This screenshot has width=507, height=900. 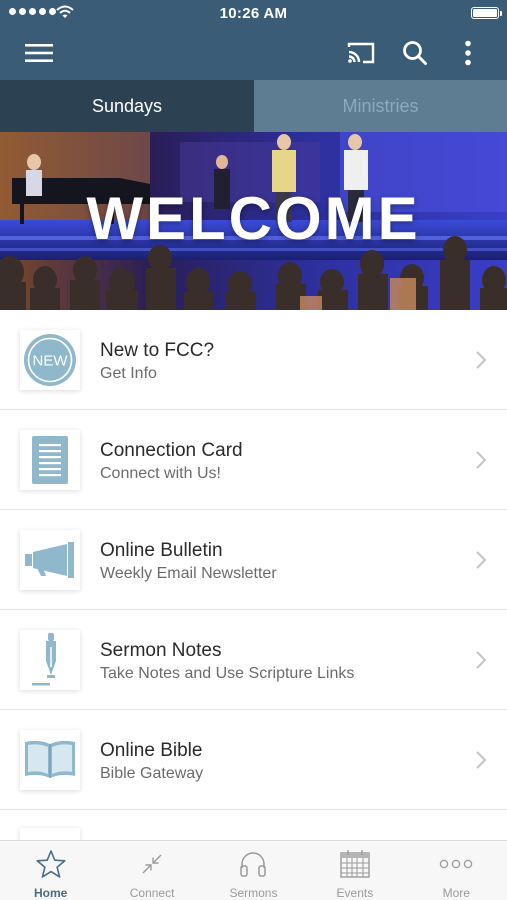 What do you see at coordinates (50, 864) in the screenshot?
I see `star-icon` at bounding box center [50, 864].